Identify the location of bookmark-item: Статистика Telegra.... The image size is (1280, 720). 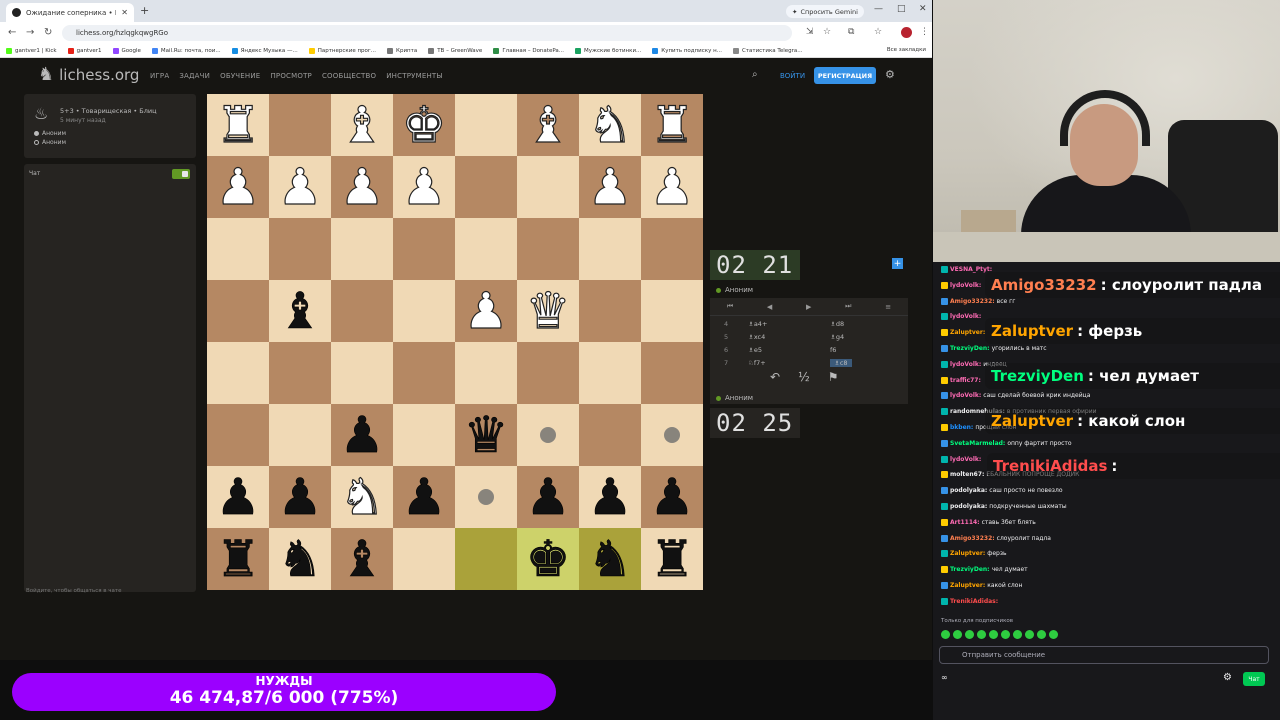
(767, 50).